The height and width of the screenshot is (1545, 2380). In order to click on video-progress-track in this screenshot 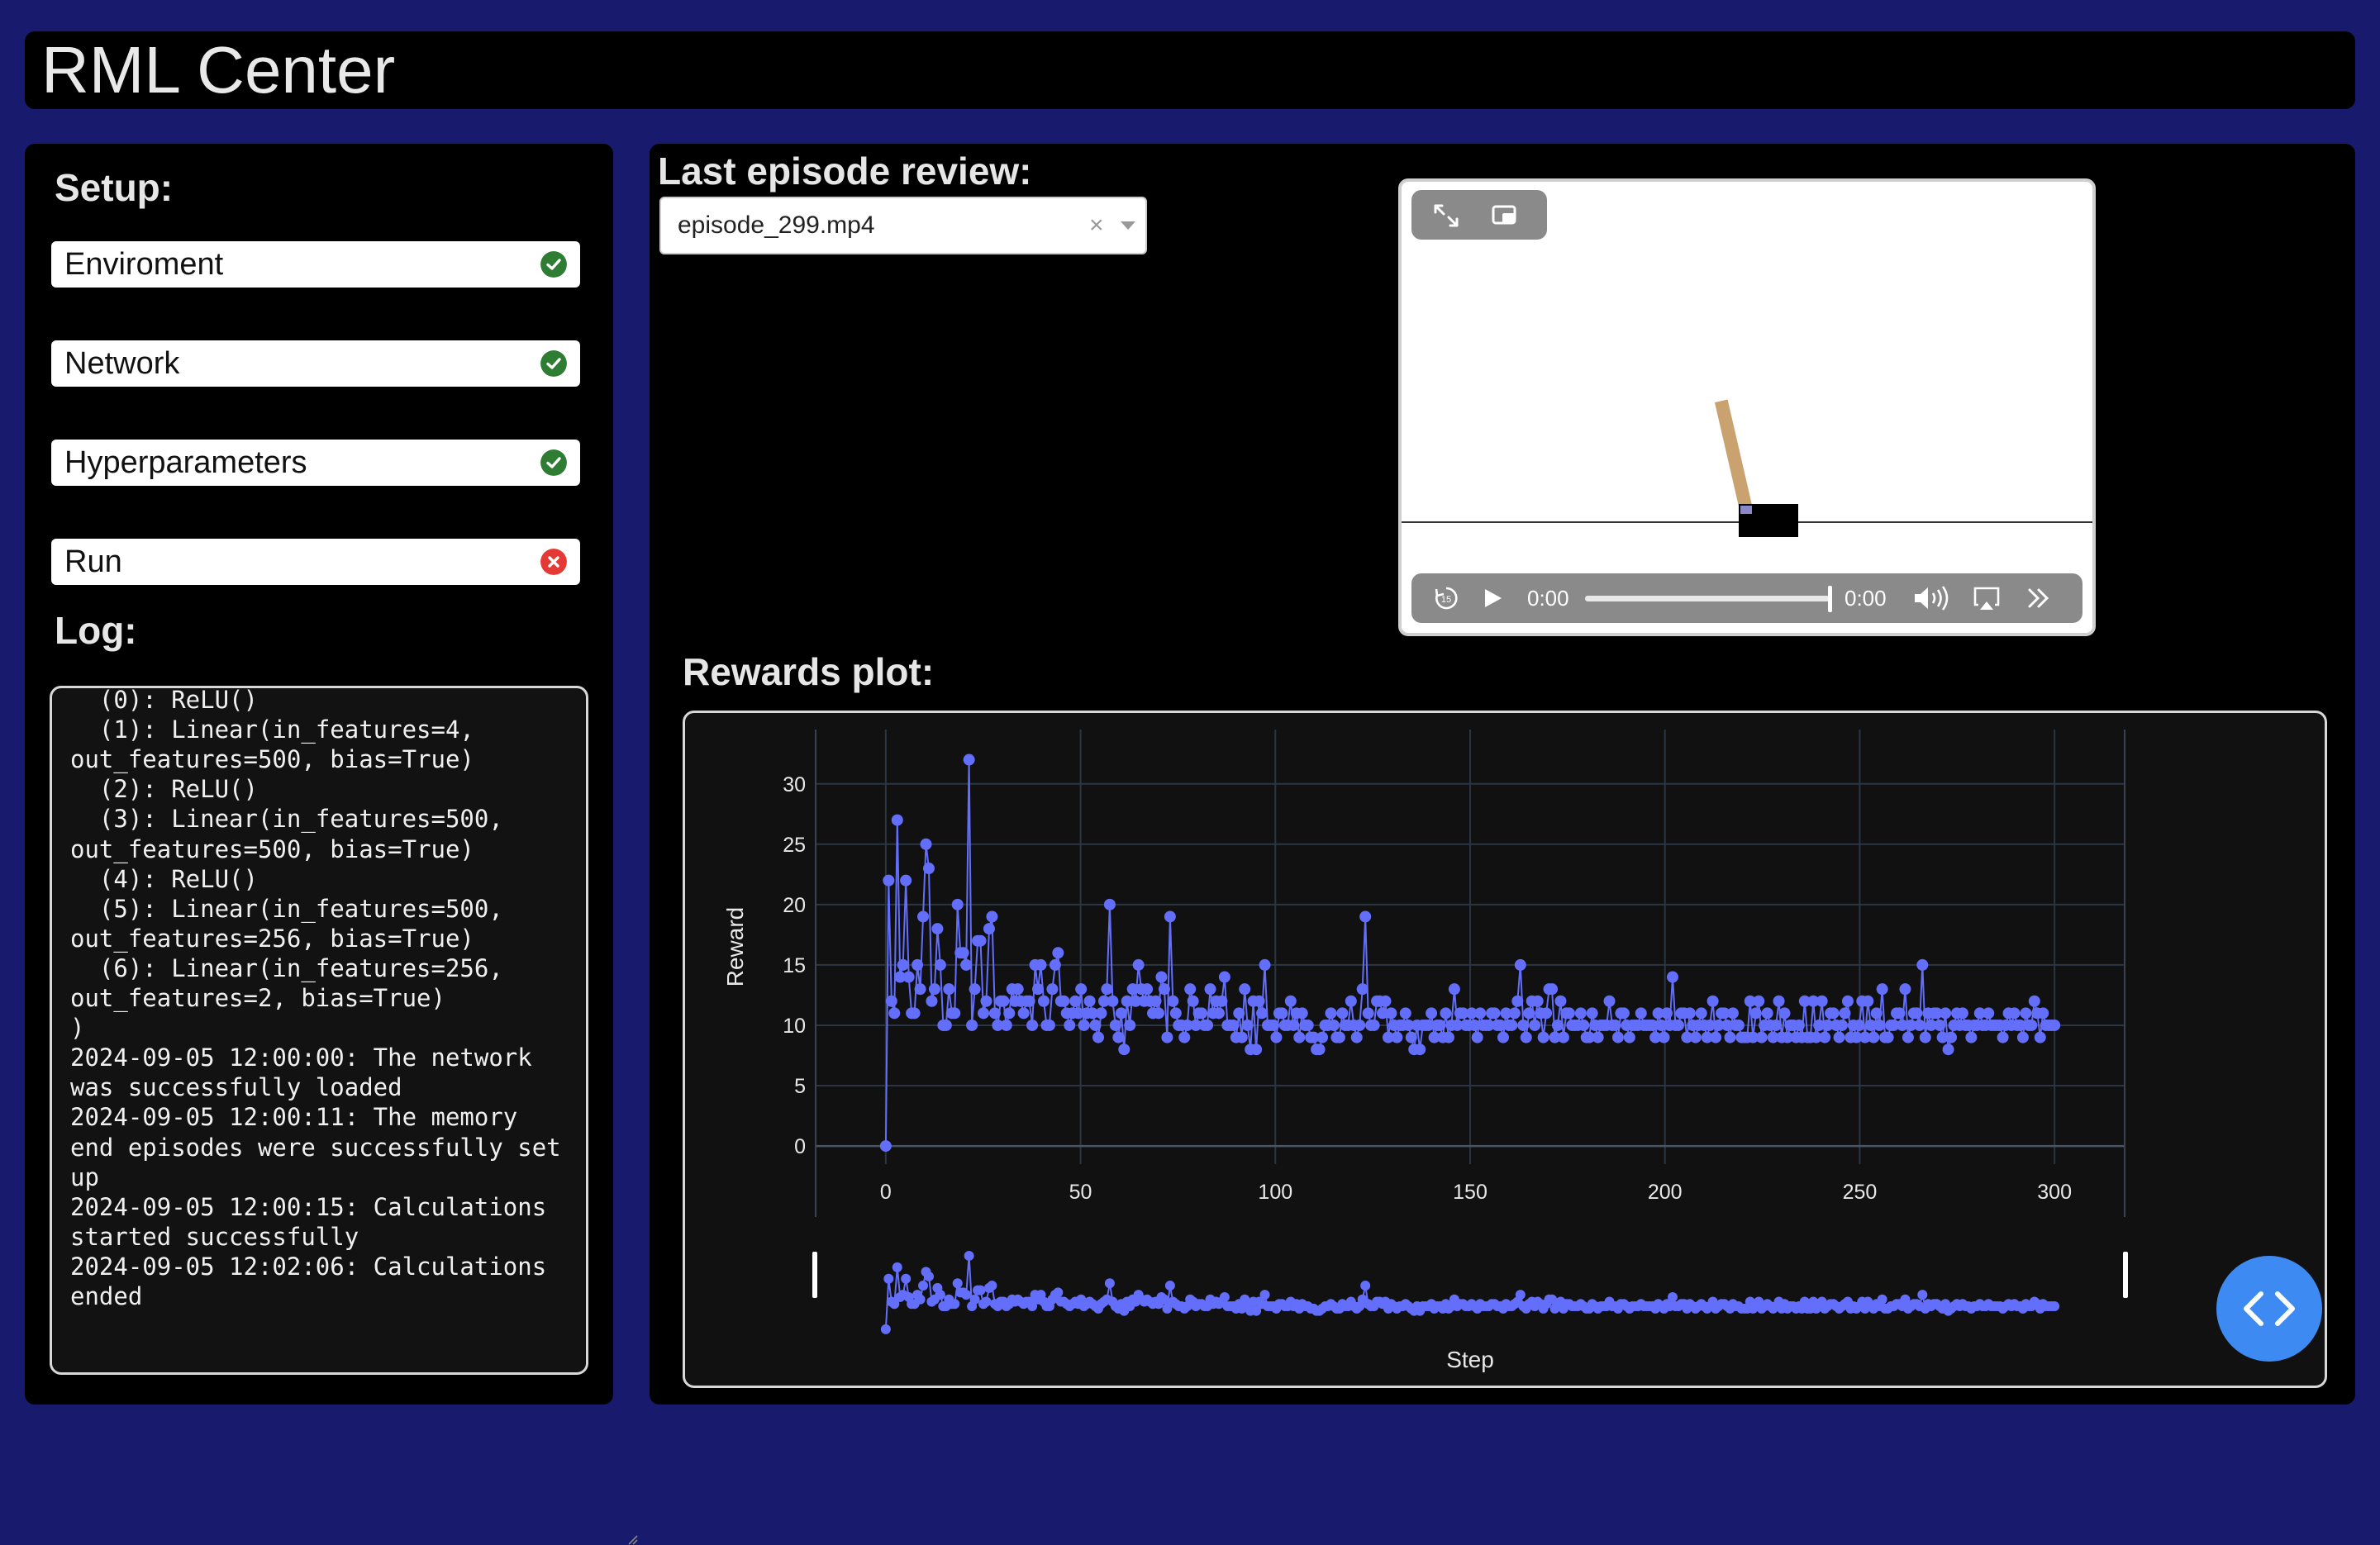, I will do `click(1707, 598)`.